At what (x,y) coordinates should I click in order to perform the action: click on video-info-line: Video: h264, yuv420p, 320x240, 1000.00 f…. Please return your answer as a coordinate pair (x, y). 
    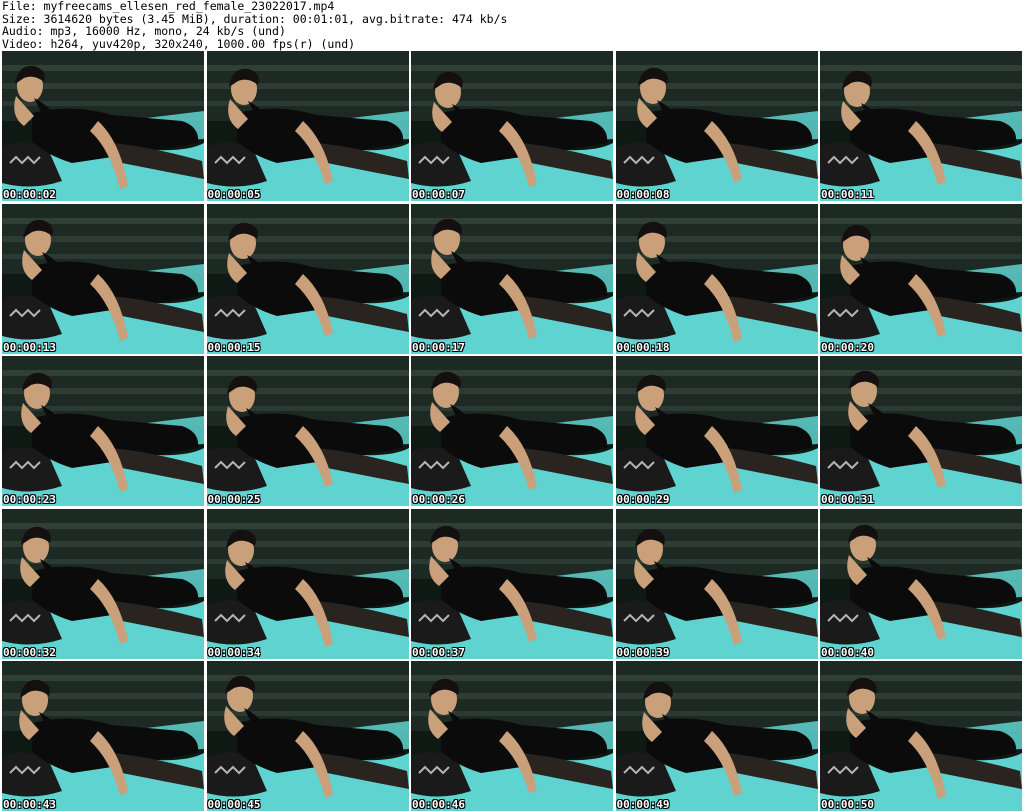
    Looking at the image, I should click on (179, 43).